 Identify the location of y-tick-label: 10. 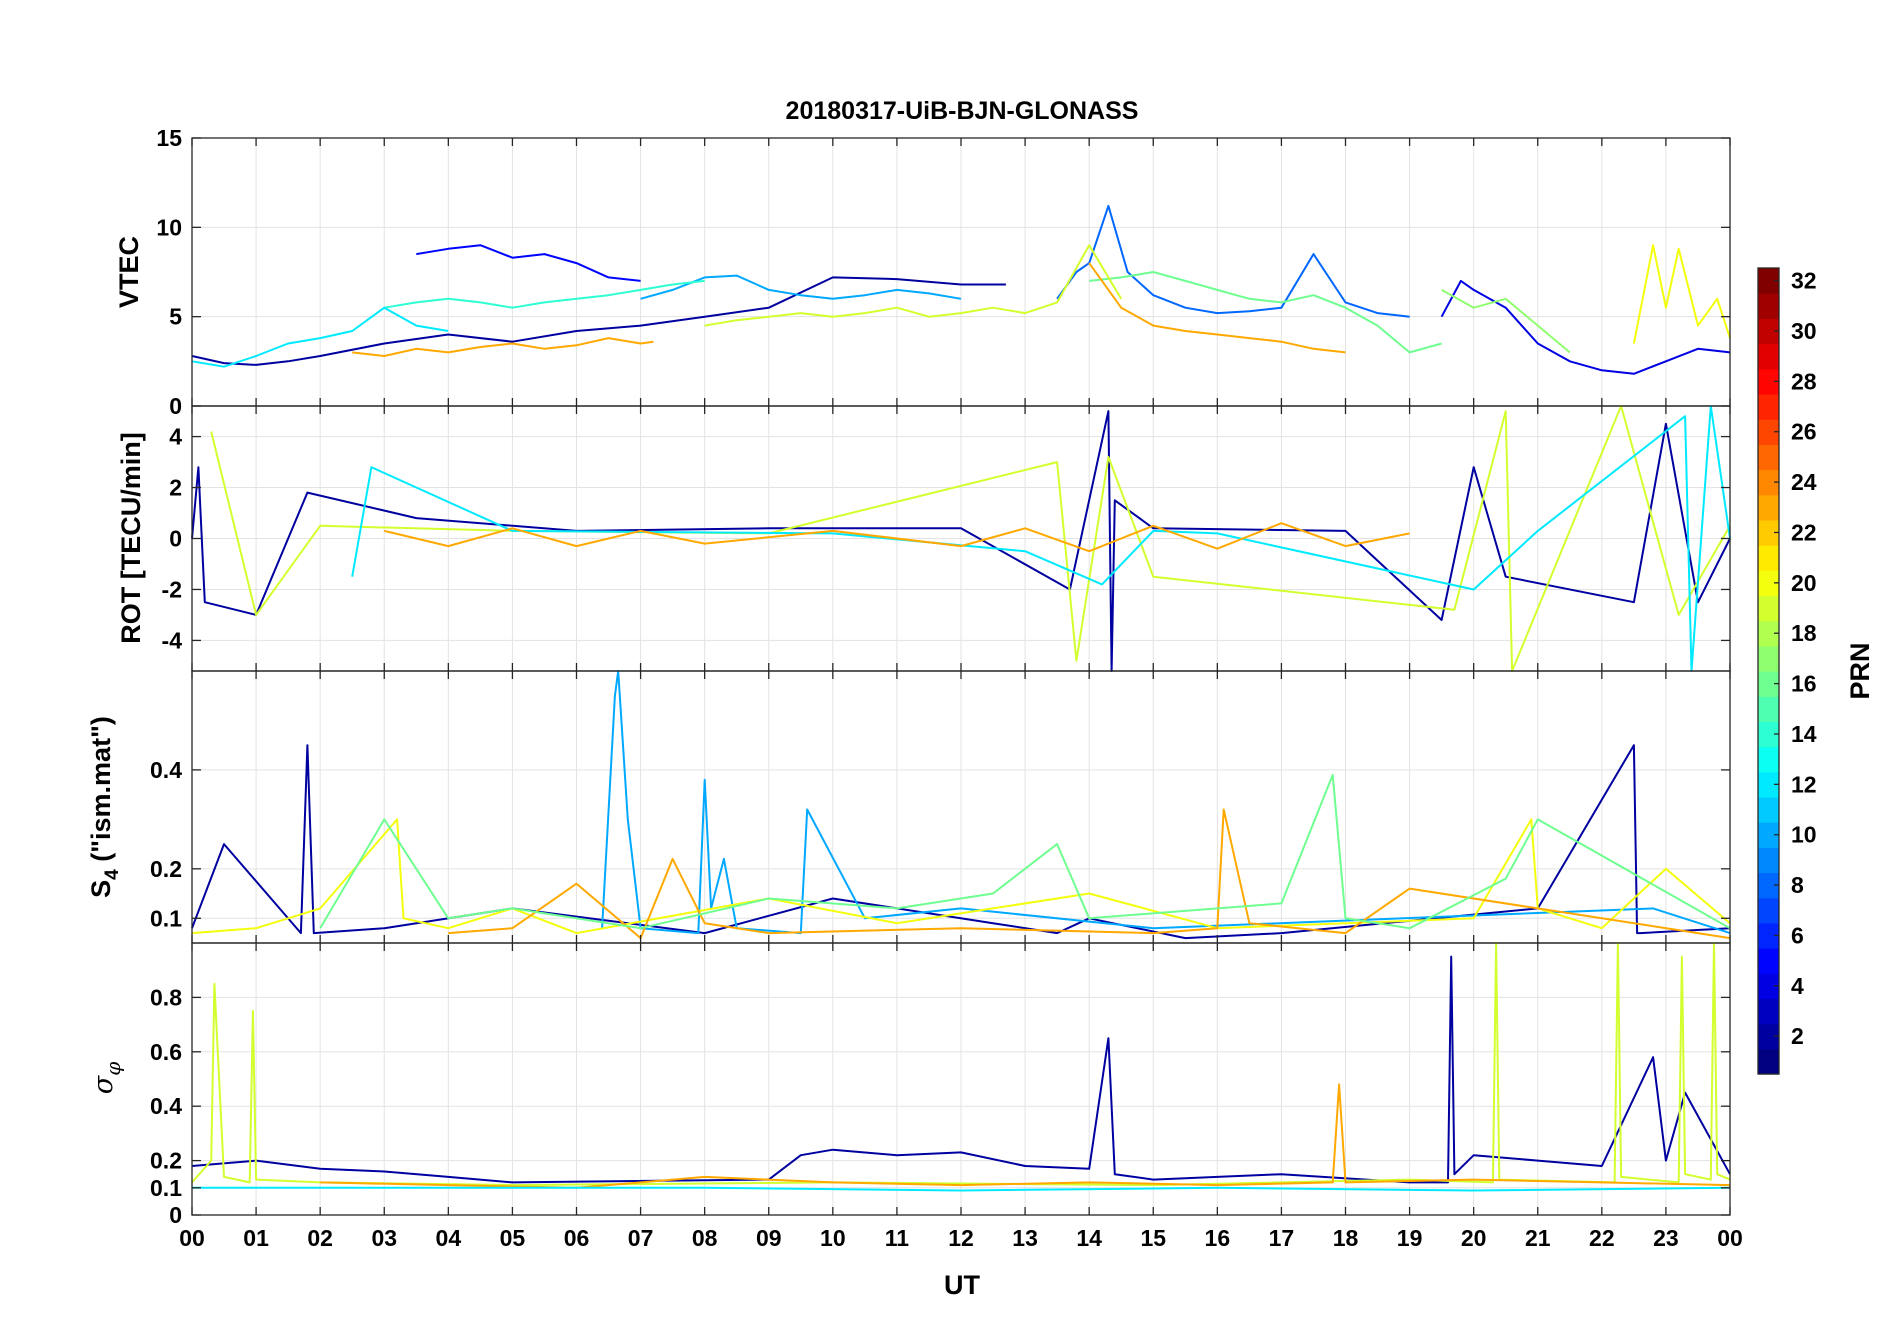
(169, 227).